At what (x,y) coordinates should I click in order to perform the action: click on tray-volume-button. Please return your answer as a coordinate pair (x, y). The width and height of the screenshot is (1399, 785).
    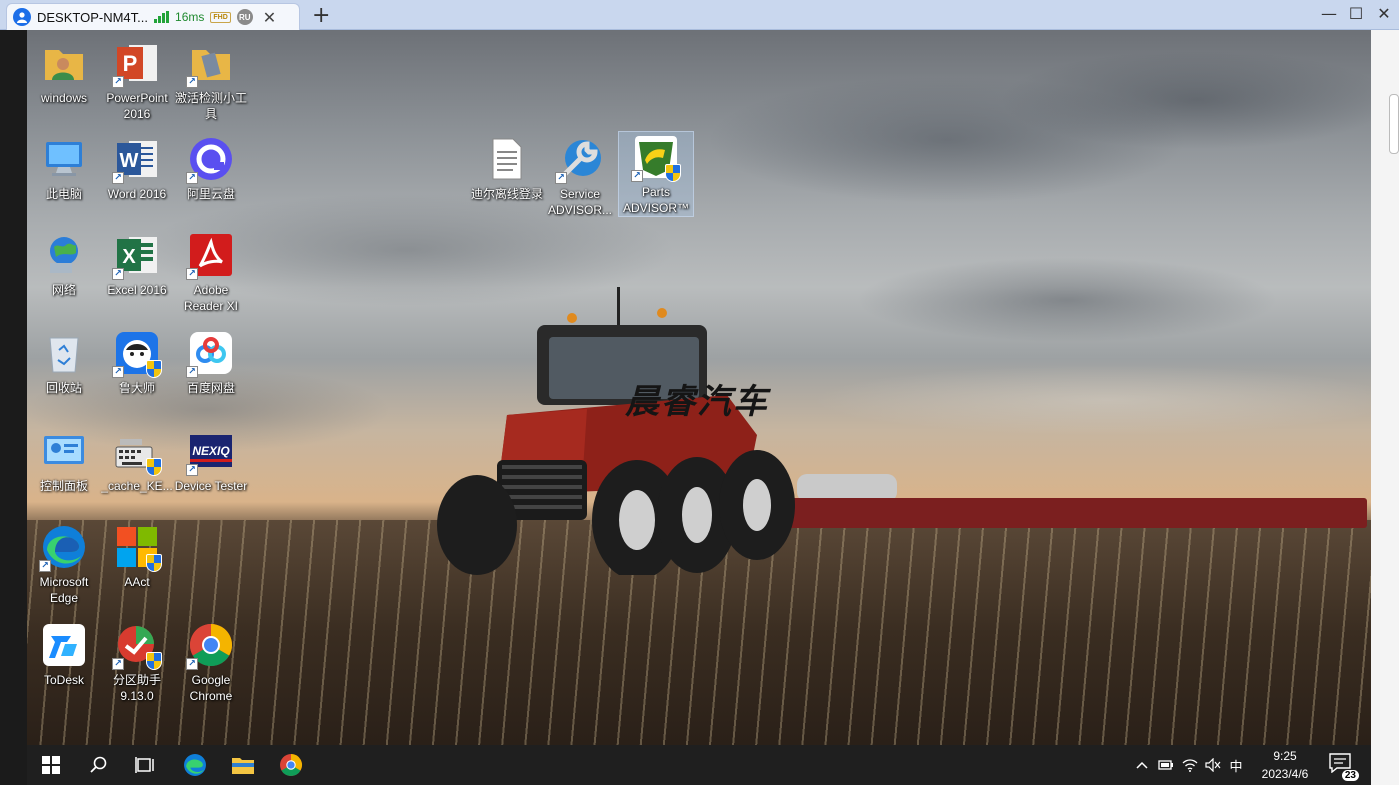
    Looking at the image, I should click on (1213, 765).